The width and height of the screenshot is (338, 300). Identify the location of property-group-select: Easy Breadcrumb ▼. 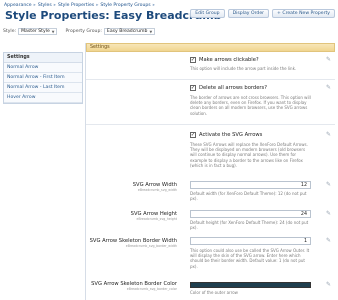
(129, 31).